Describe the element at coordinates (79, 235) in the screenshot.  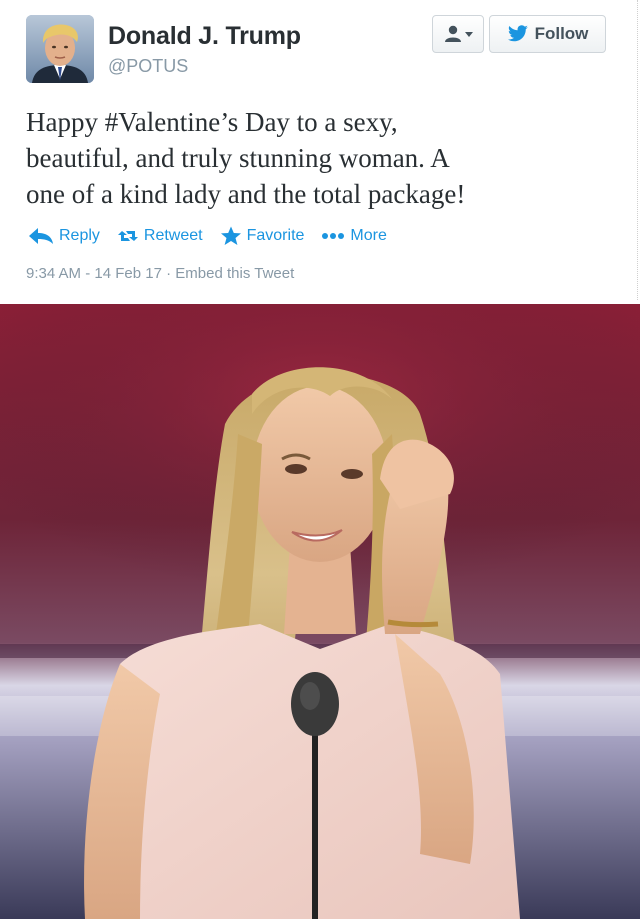
I see `reply-label: Reply` at that location.